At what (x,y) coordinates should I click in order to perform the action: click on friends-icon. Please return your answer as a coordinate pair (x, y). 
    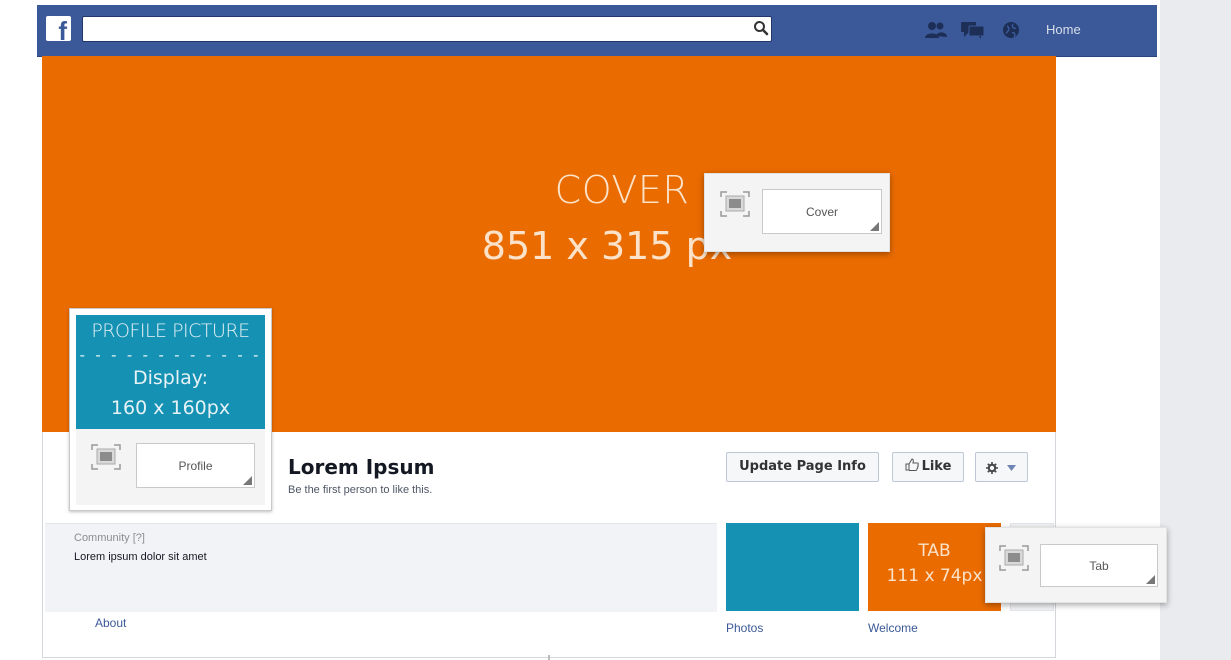
    Looking at the image, I should click on (936, 30).